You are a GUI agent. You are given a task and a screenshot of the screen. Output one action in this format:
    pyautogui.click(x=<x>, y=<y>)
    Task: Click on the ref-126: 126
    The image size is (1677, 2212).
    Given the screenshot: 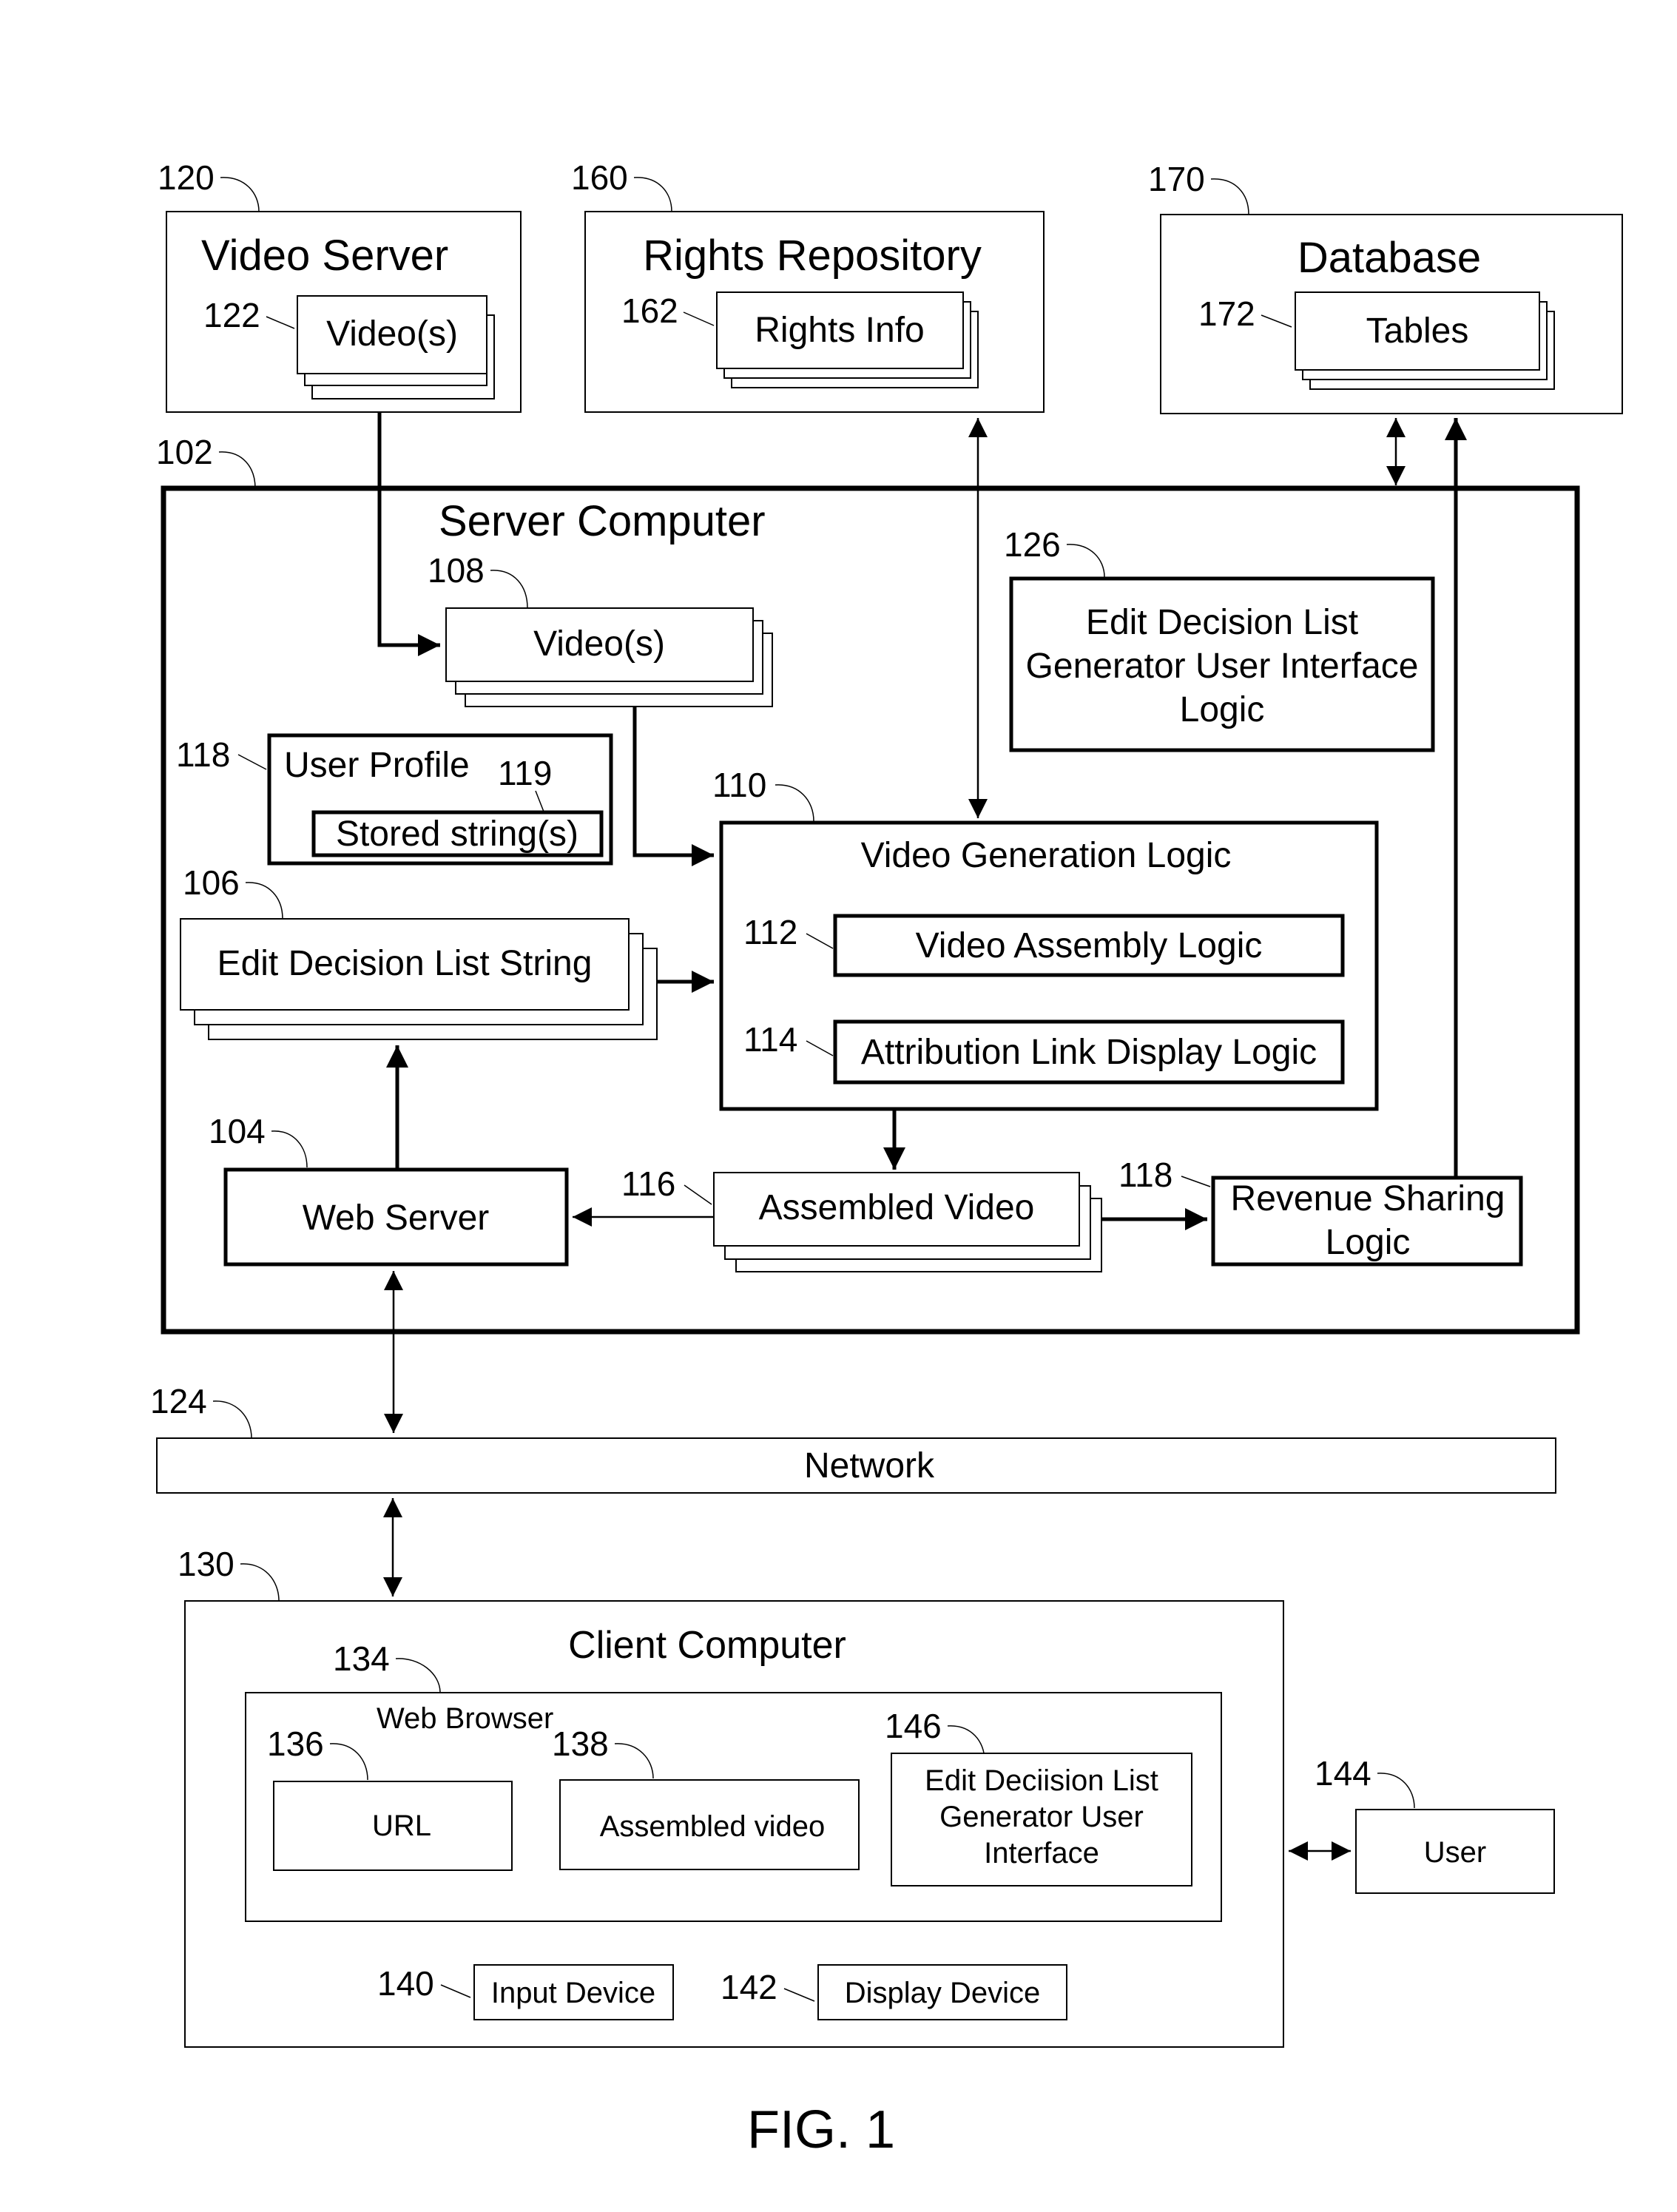 What is the action you would take?
    pyautogui.click(x=1033, y=544)
    